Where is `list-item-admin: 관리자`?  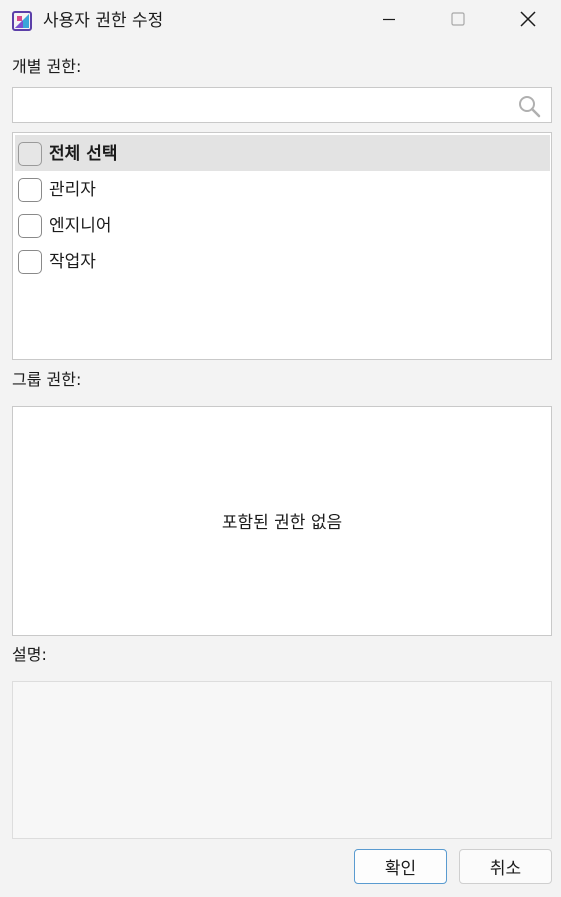 list-item-admin: 관리자 is located at coordinates (282, 189).